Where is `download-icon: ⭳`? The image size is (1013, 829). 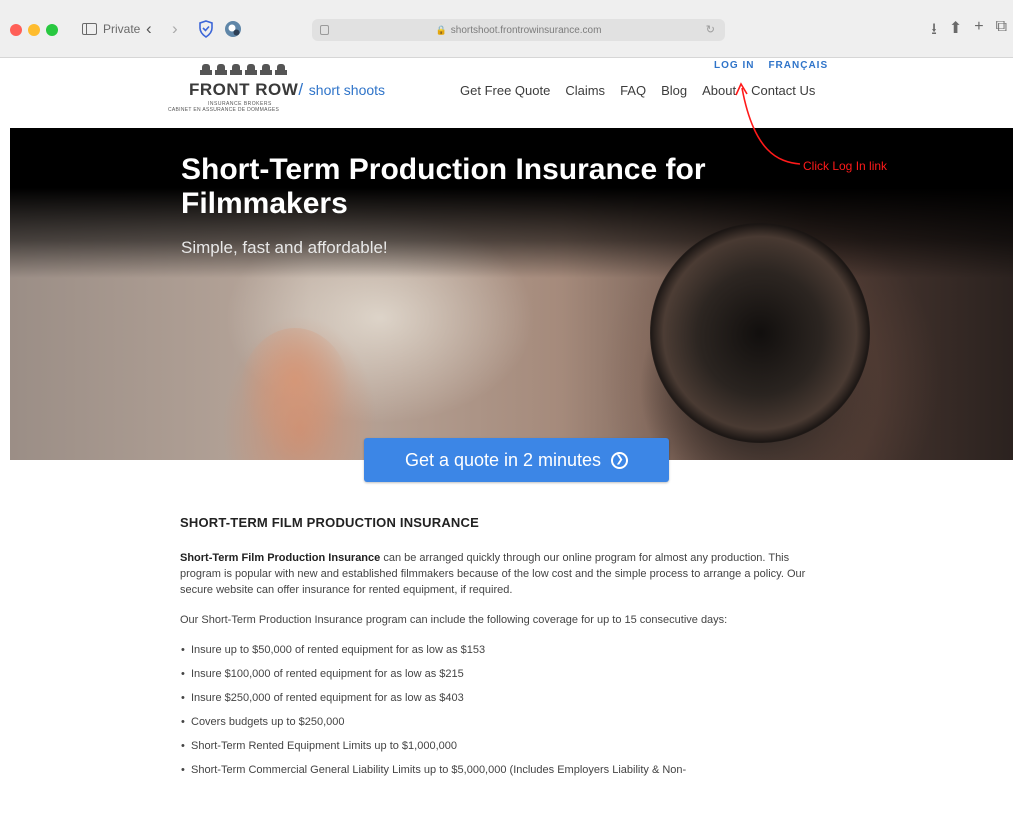 download-icon: ⭳ is located at coordinates (934, 31).